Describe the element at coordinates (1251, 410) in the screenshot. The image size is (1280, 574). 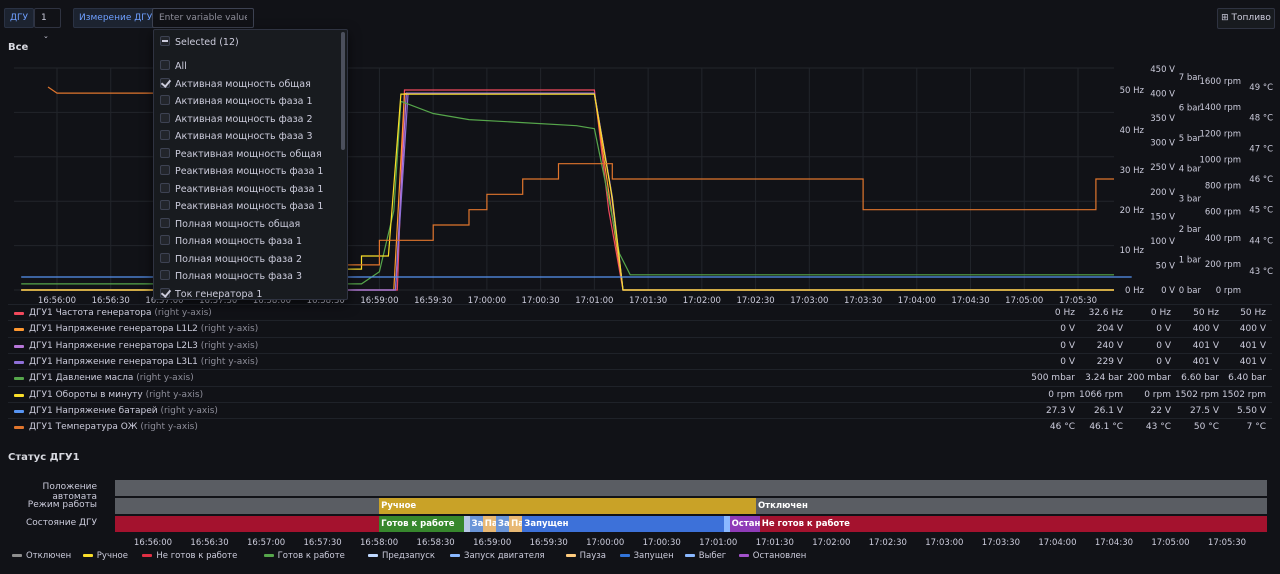
I see `legend-value-cell: 5.50 V` at that location.